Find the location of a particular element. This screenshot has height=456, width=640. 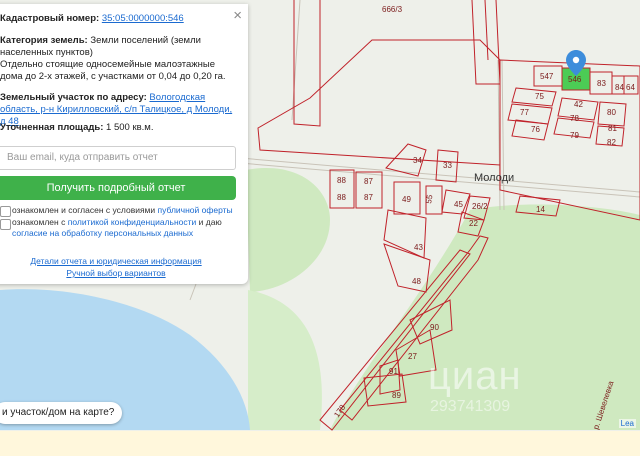

offer-checkbox is located at coordinates (5, 211).